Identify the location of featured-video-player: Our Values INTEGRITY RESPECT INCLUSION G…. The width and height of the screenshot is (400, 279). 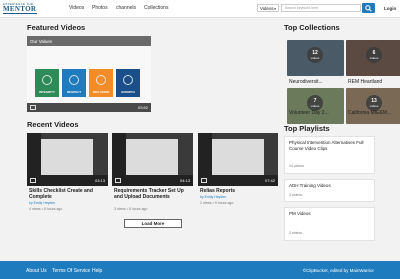
(89, 74).